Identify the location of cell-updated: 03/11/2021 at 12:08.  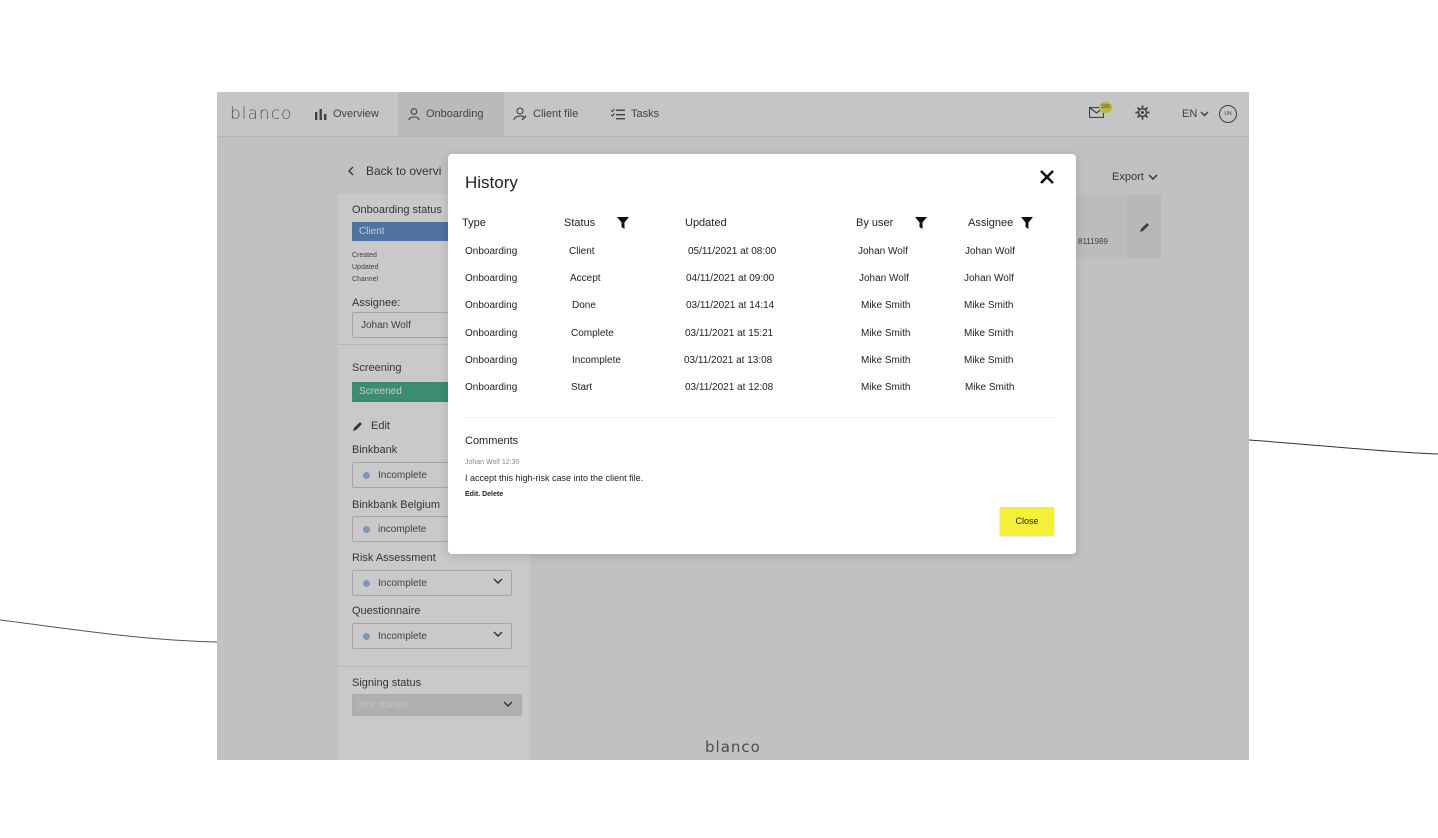
(729, 387).